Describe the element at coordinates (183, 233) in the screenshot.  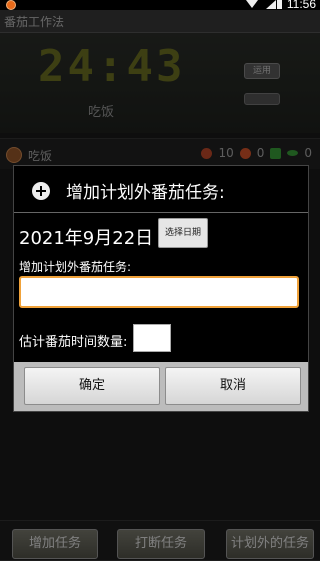
I see `pick-date-button: 选择日期` at that location.